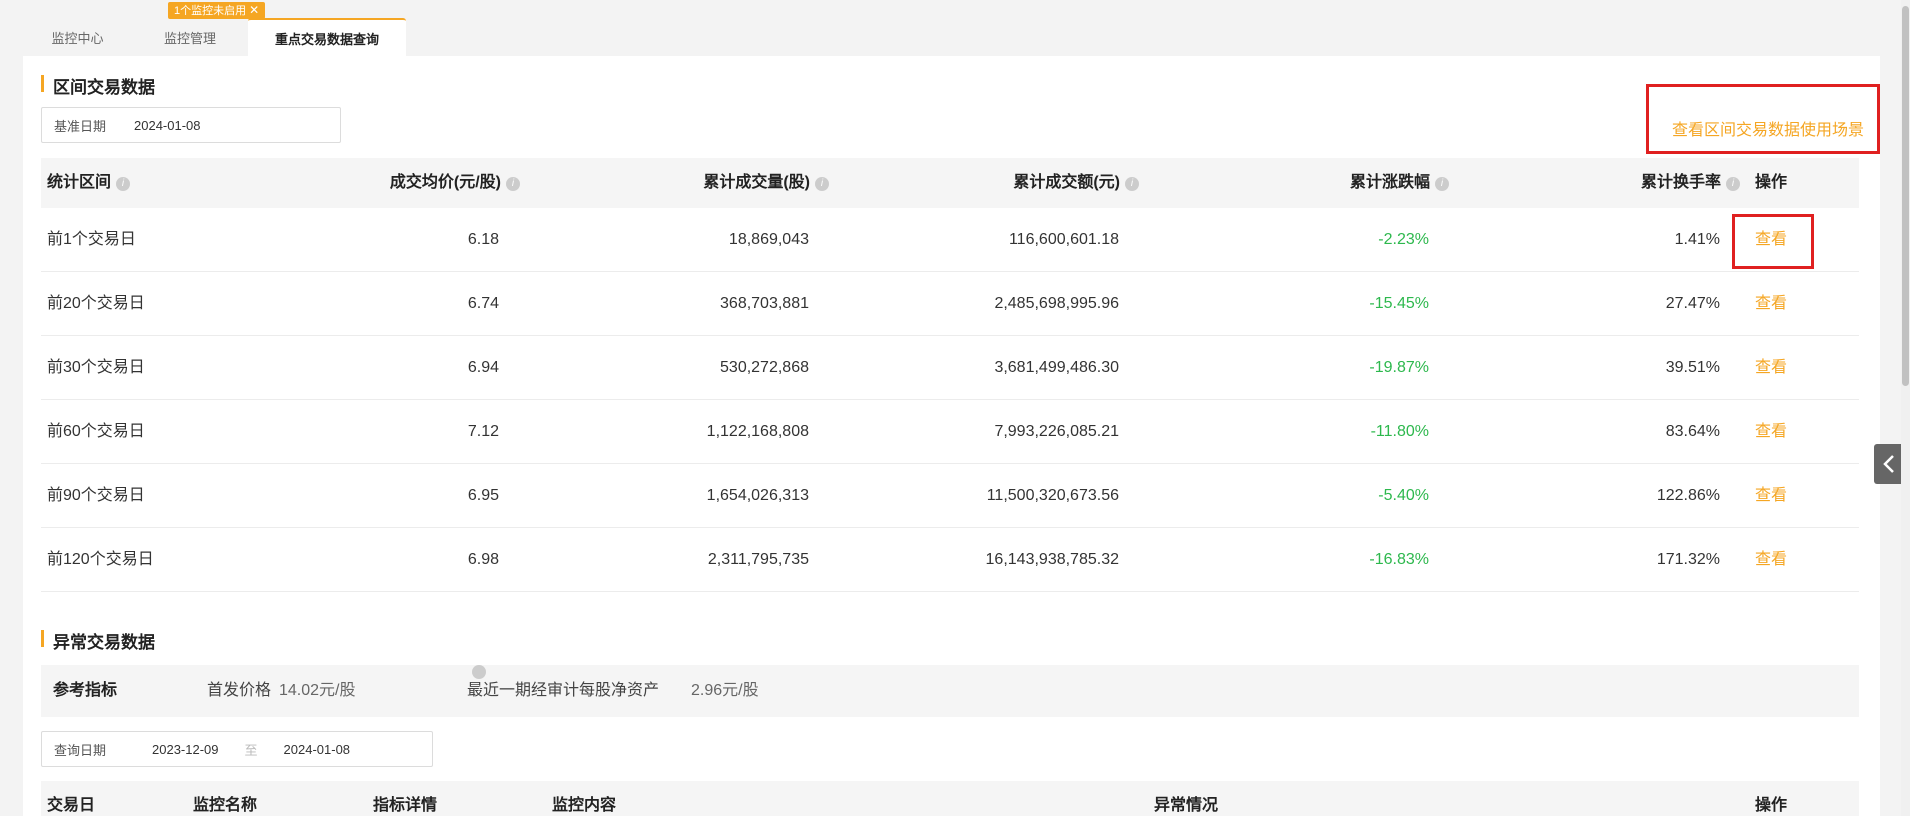 The height and width of the screenshot is (816, 1910). I want to click on abnormal-table: 交易日 监控名称 指标详情 监控内容 异常情况 操作, so click(950, 798).